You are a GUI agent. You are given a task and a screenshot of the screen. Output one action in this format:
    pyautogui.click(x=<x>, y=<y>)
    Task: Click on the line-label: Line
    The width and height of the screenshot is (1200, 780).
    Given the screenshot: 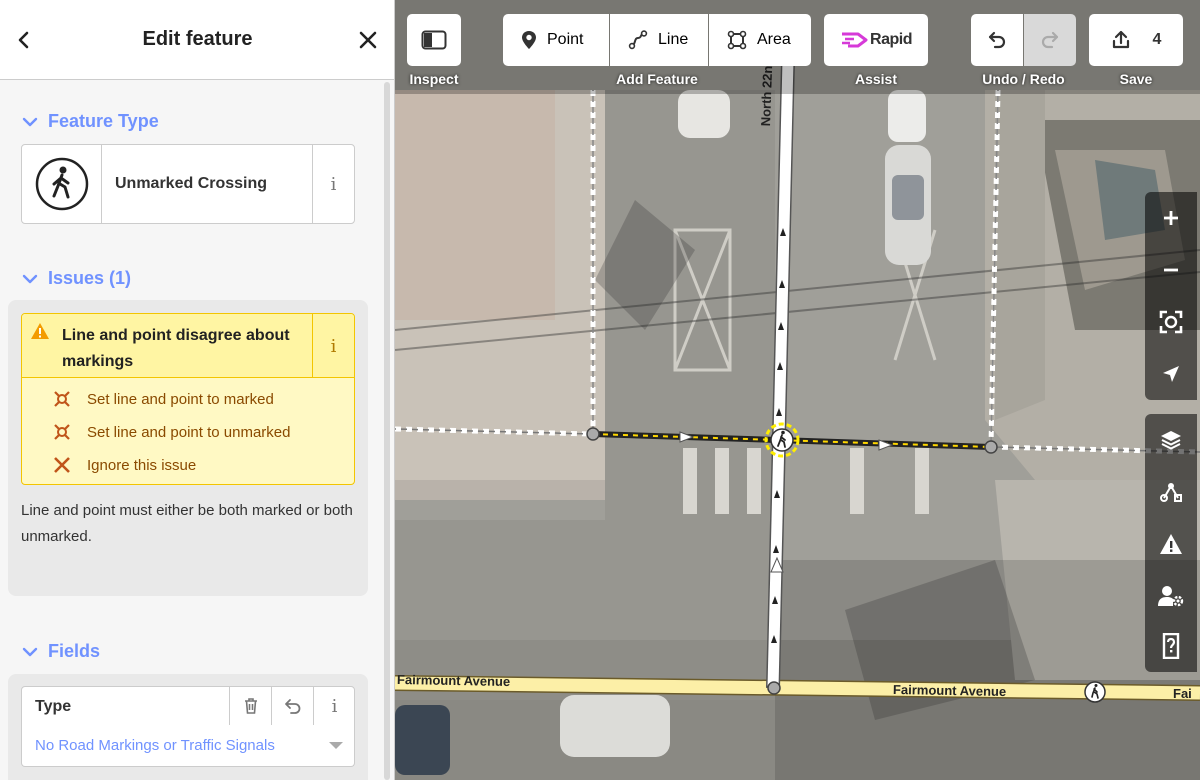 What is the action you would take?
    pyautogui.click(x=673, y=39)
    